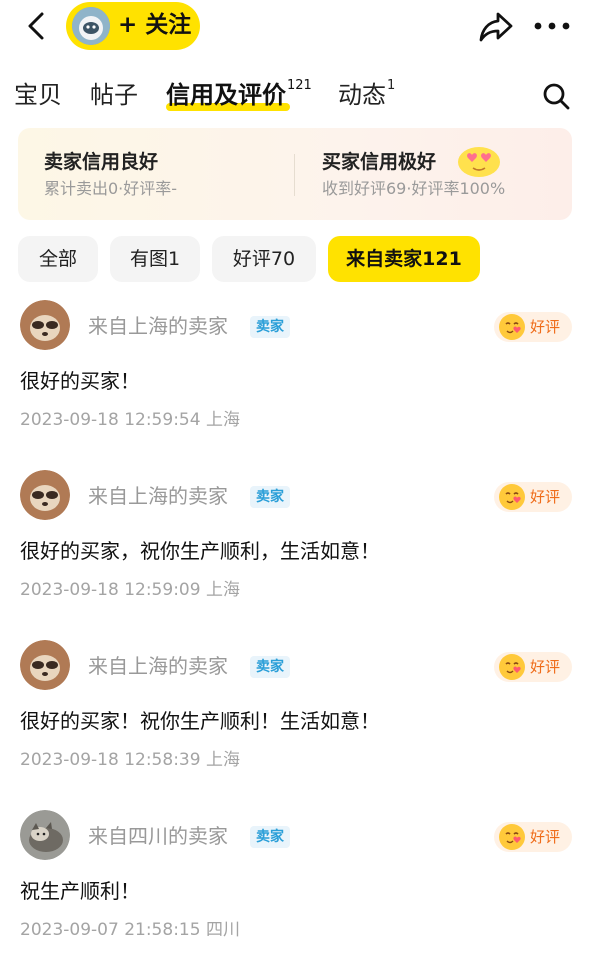  I want to click on astronaut-avatar-image, so click(91, 26).